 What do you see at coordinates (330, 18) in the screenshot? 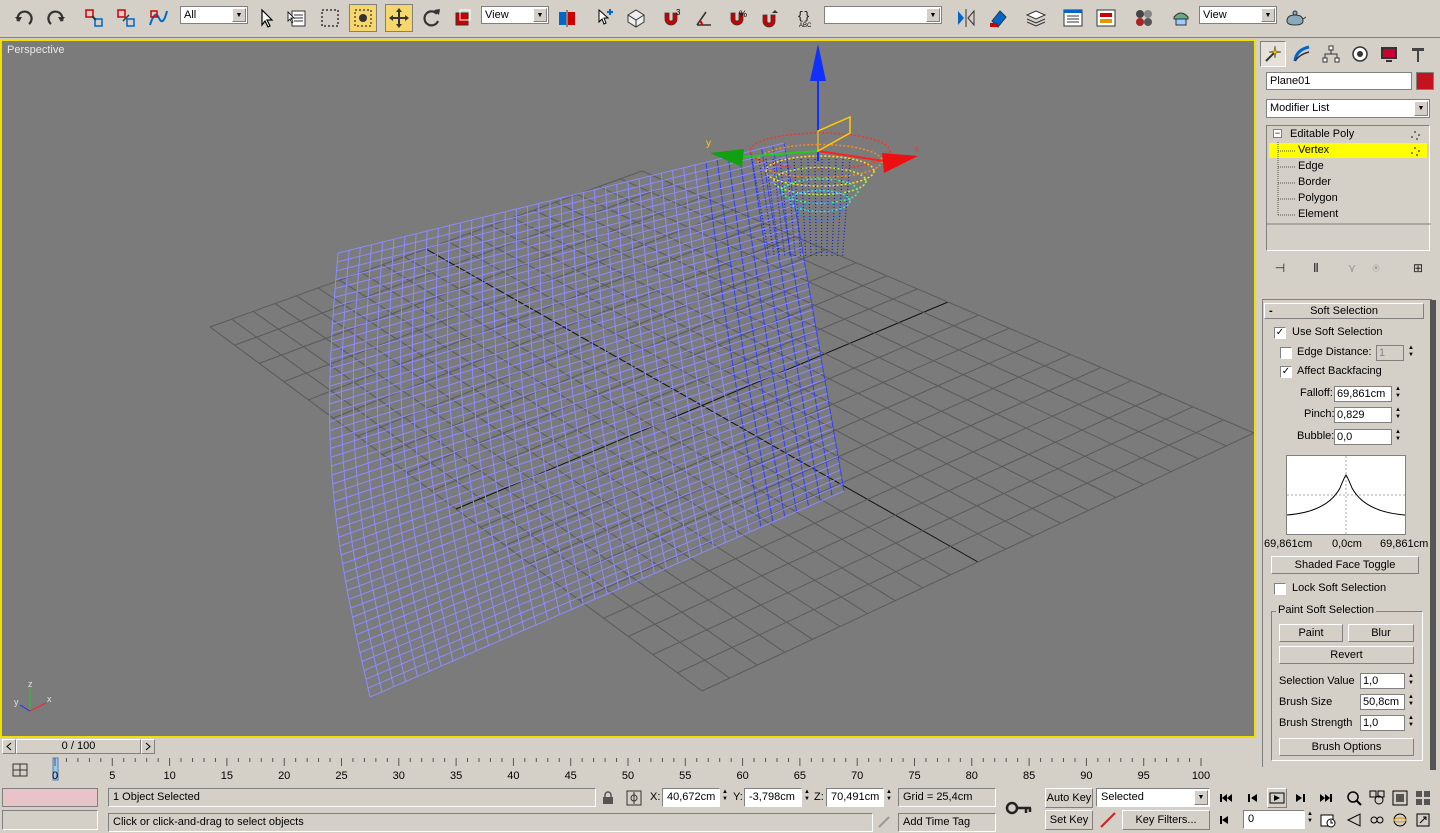
I see `rectangular-selection-region-icon` at bounding box center [330, 18].